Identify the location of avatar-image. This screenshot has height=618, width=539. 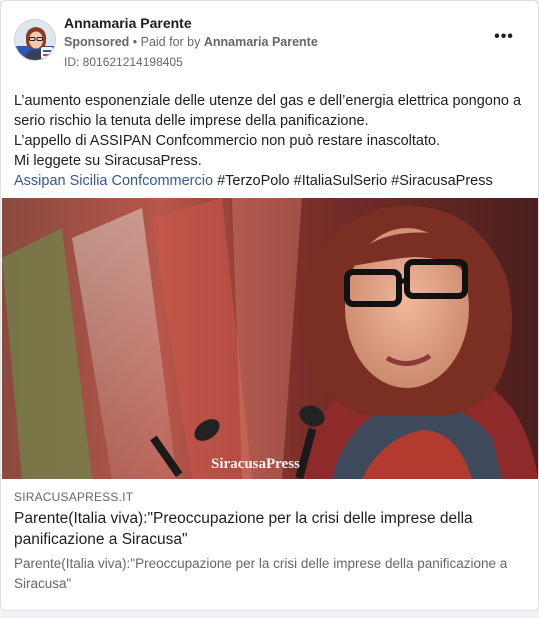
(35, 40).